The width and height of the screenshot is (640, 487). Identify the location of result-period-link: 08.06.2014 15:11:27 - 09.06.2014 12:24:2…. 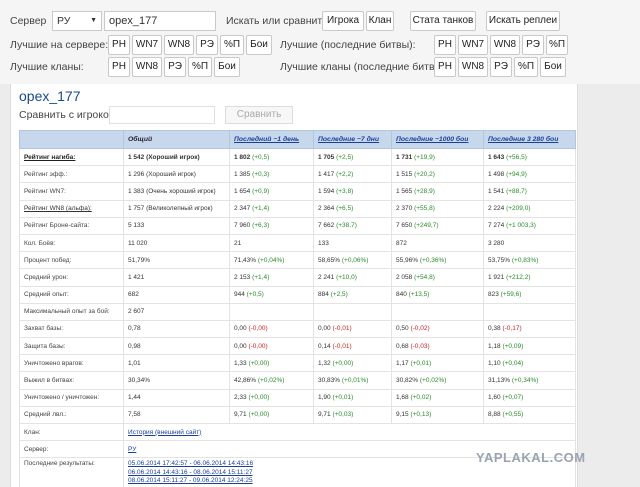
(351, 481).